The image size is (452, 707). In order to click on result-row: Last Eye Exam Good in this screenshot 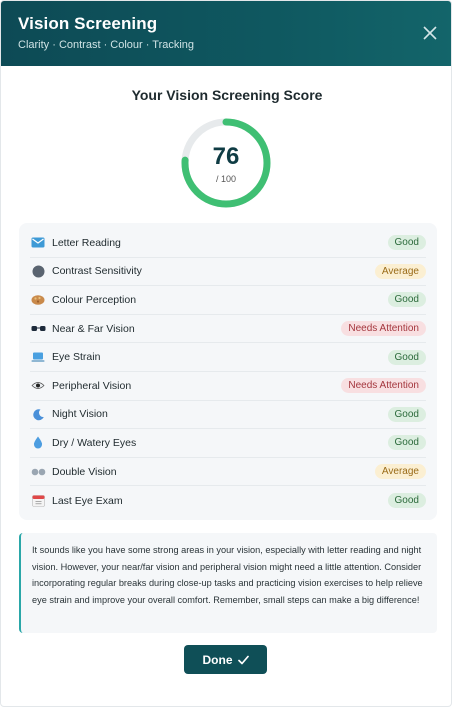, I will do `click(228, 500)`.